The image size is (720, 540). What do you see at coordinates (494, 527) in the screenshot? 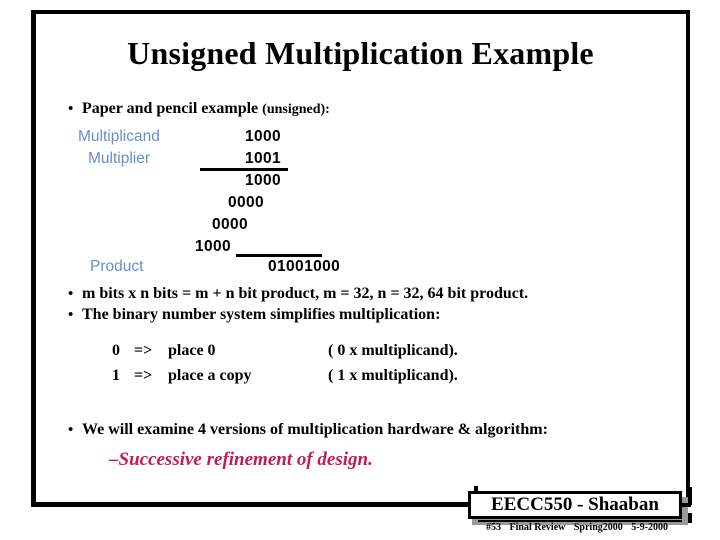
I see `footer-slide-number: #53` at bounding box center [494, 527].